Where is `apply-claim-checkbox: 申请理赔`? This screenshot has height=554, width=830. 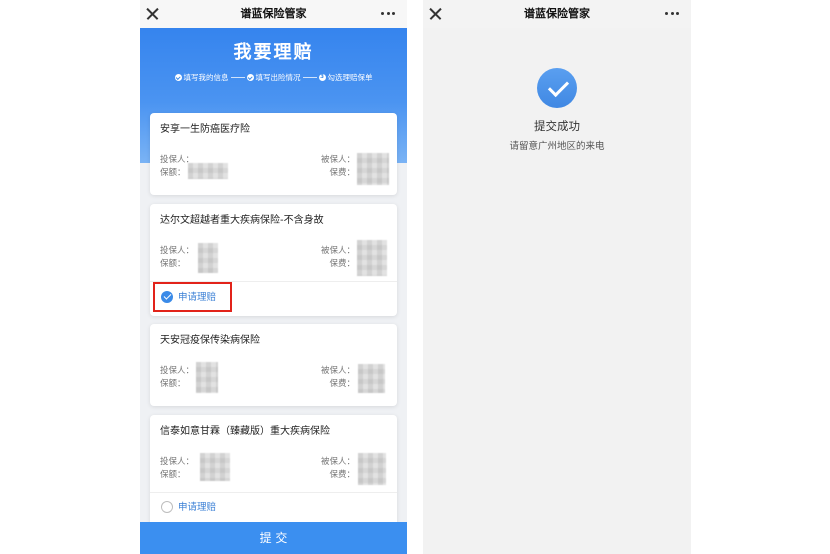
apply-claim-checkbox: 申请理赔 is located at coordinates (200, 507).